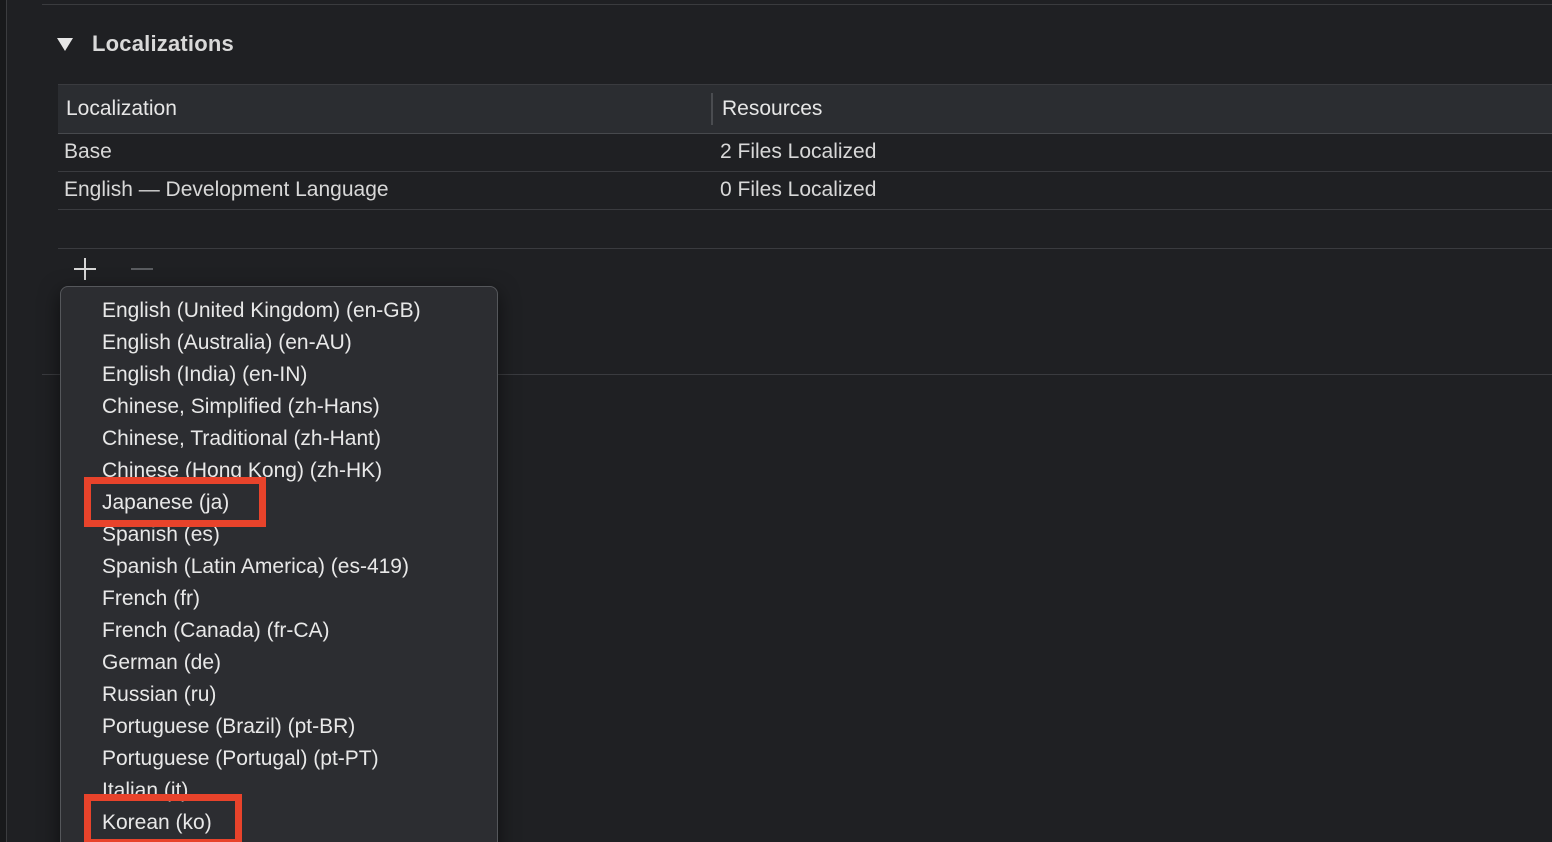 Image resolution: width=1552 pixels, height=842 pixels. I want to click on section-title: Localizations, so click(163, 43).